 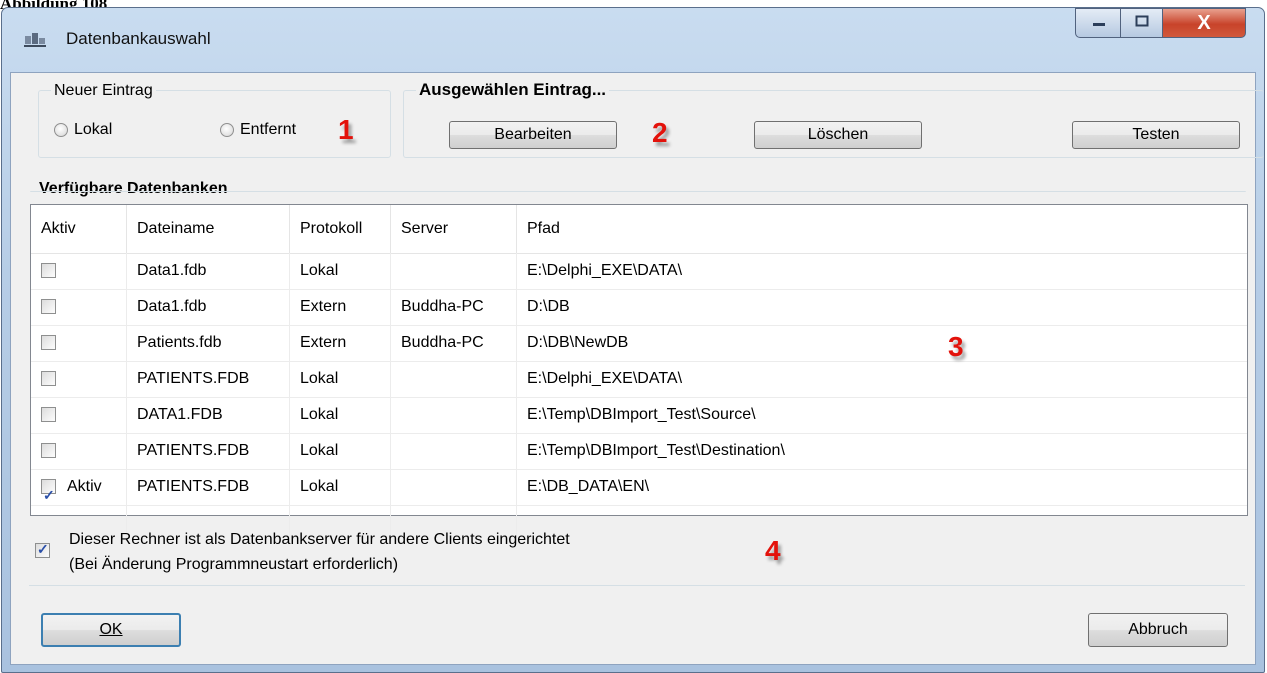 I want to click on cell-dateiname: DATA1.FDB, so click(x=208, y=415).